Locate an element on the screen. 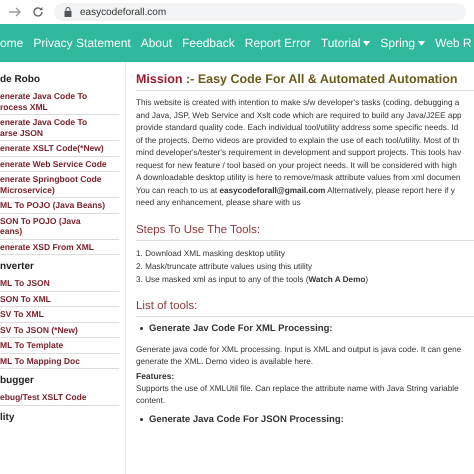  features-text: Supports the use of XMLUtil file. Can replace the attribute name with Java String variable content. is located at coordinates (298, 394).